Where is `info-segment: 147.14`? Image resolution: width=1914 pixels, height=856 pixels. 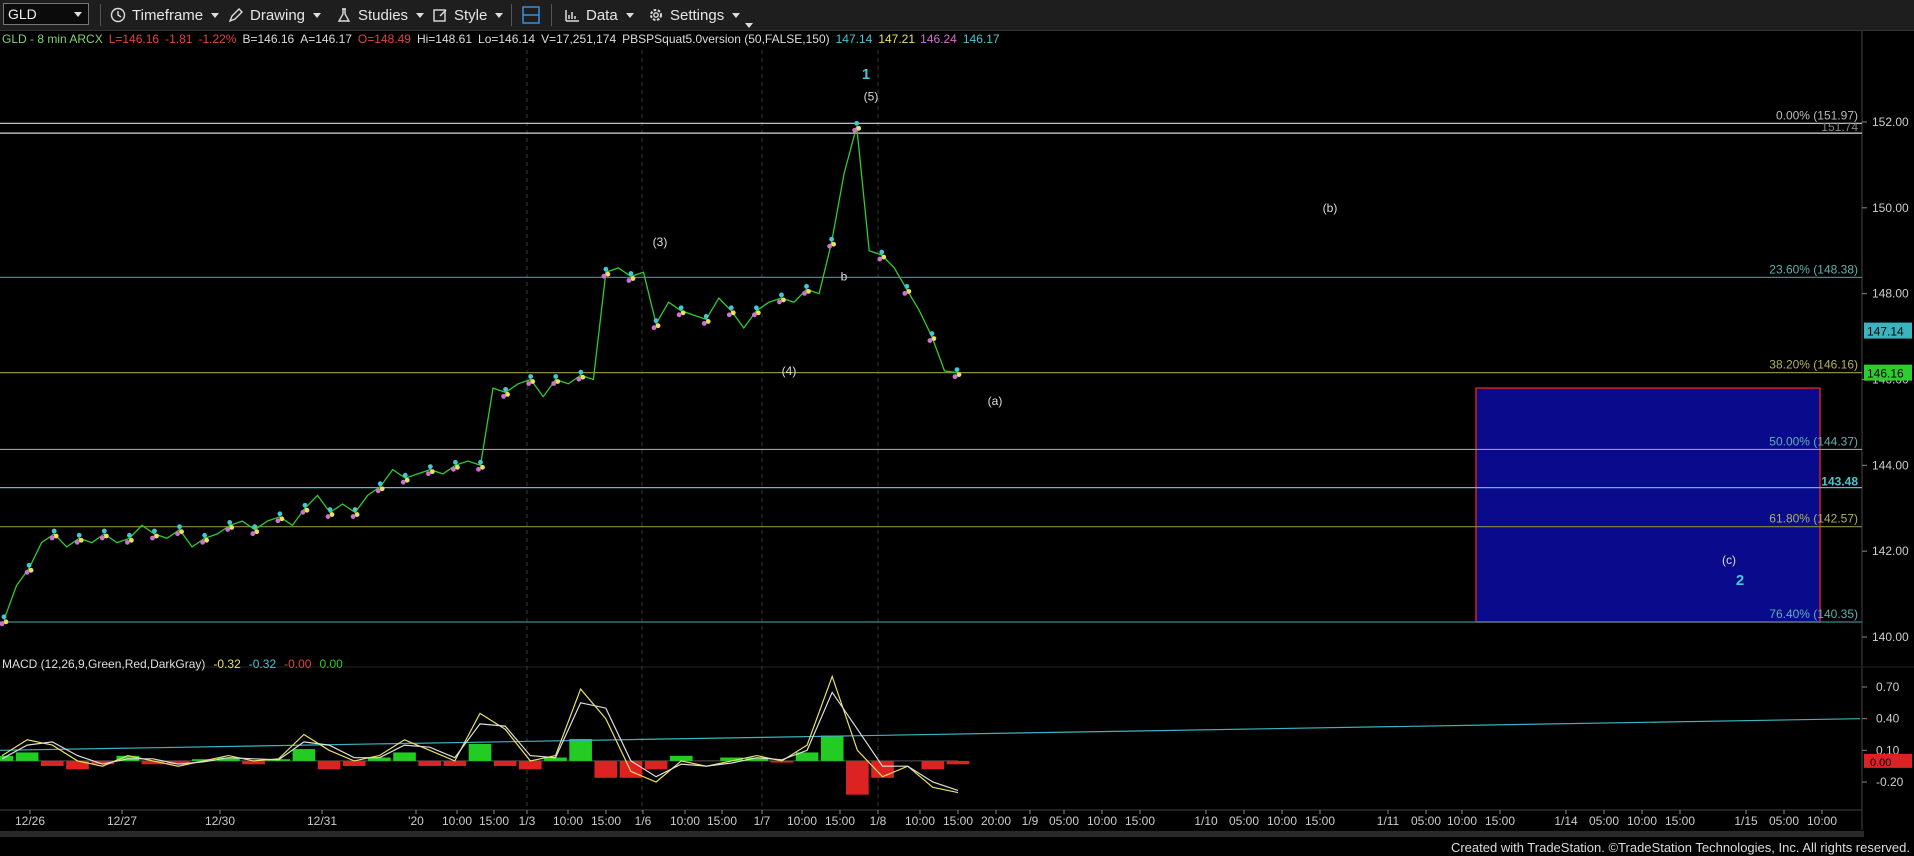 info-segment: 147.14 is located at coordinates (854, 39).